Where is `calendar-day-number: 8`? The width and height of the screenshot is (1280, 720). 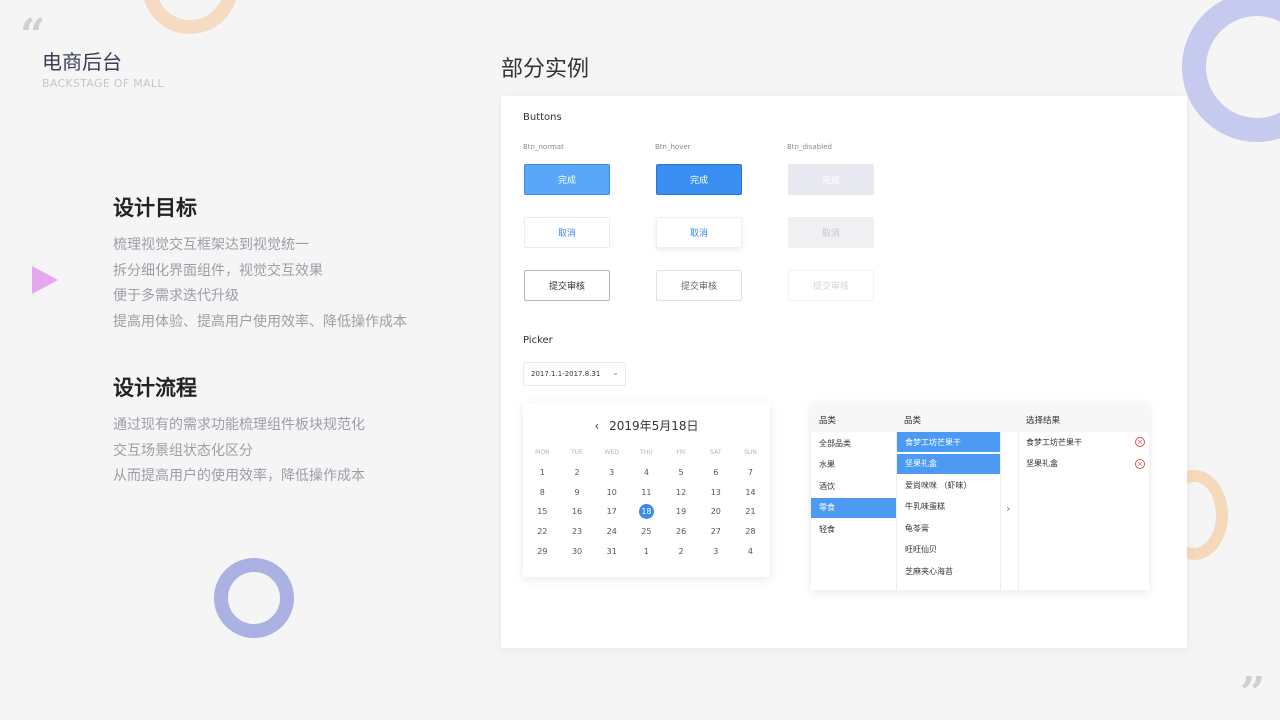
calendar-day-number: 8 is located at coordinates (542, 492).